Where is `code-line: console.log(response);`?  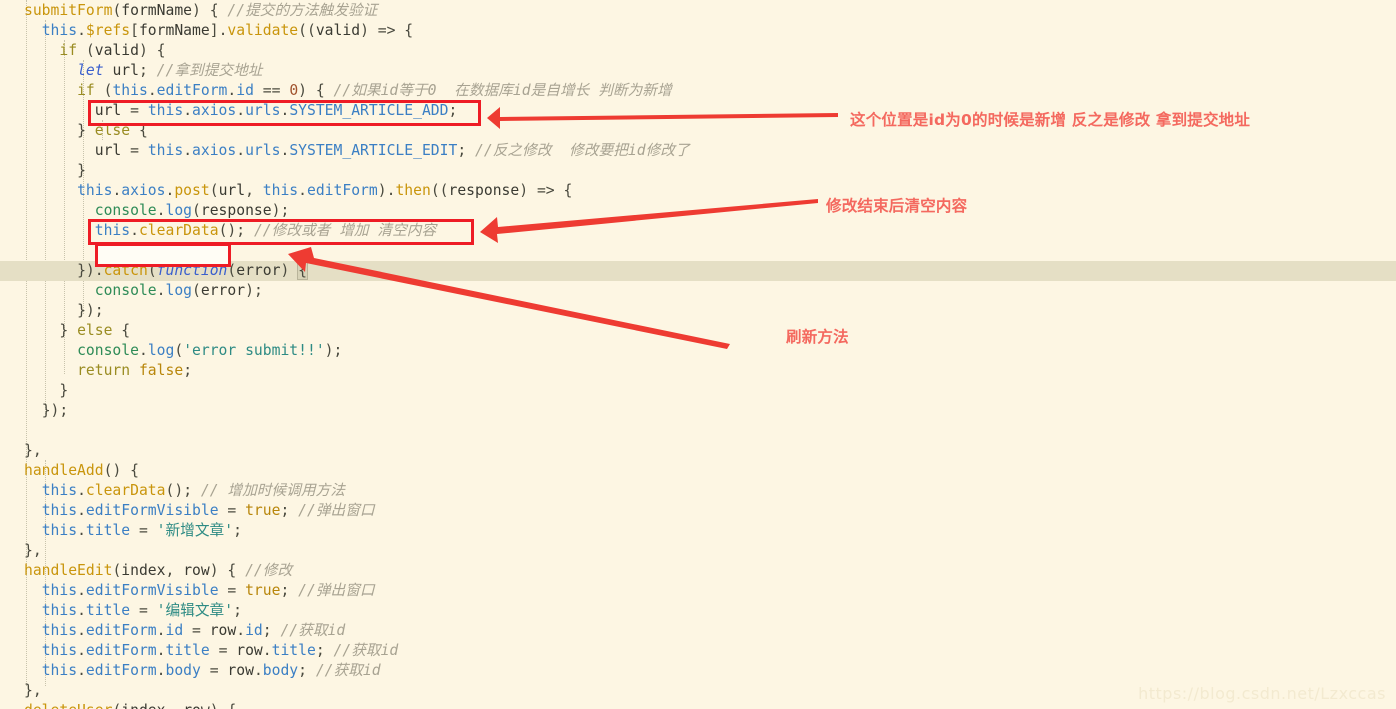 code-line: console.log(response); is located at coordinates (192, 210).